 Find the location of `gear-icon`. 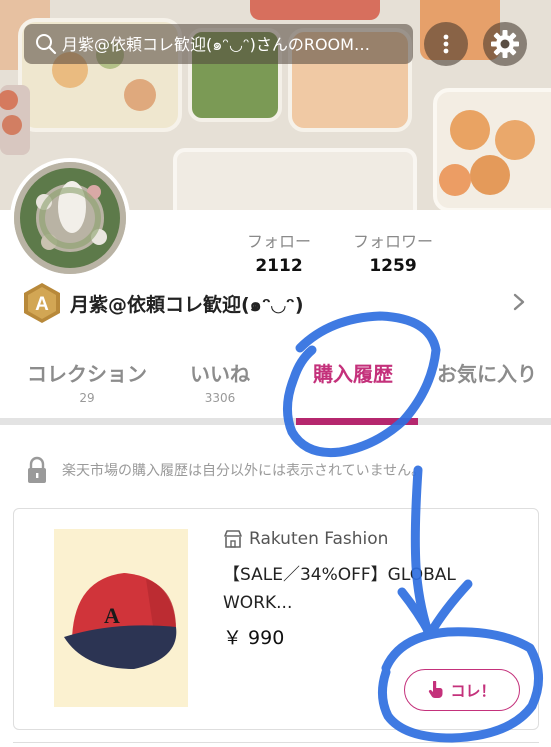

gear-icon is located at coordinates (505, 44).